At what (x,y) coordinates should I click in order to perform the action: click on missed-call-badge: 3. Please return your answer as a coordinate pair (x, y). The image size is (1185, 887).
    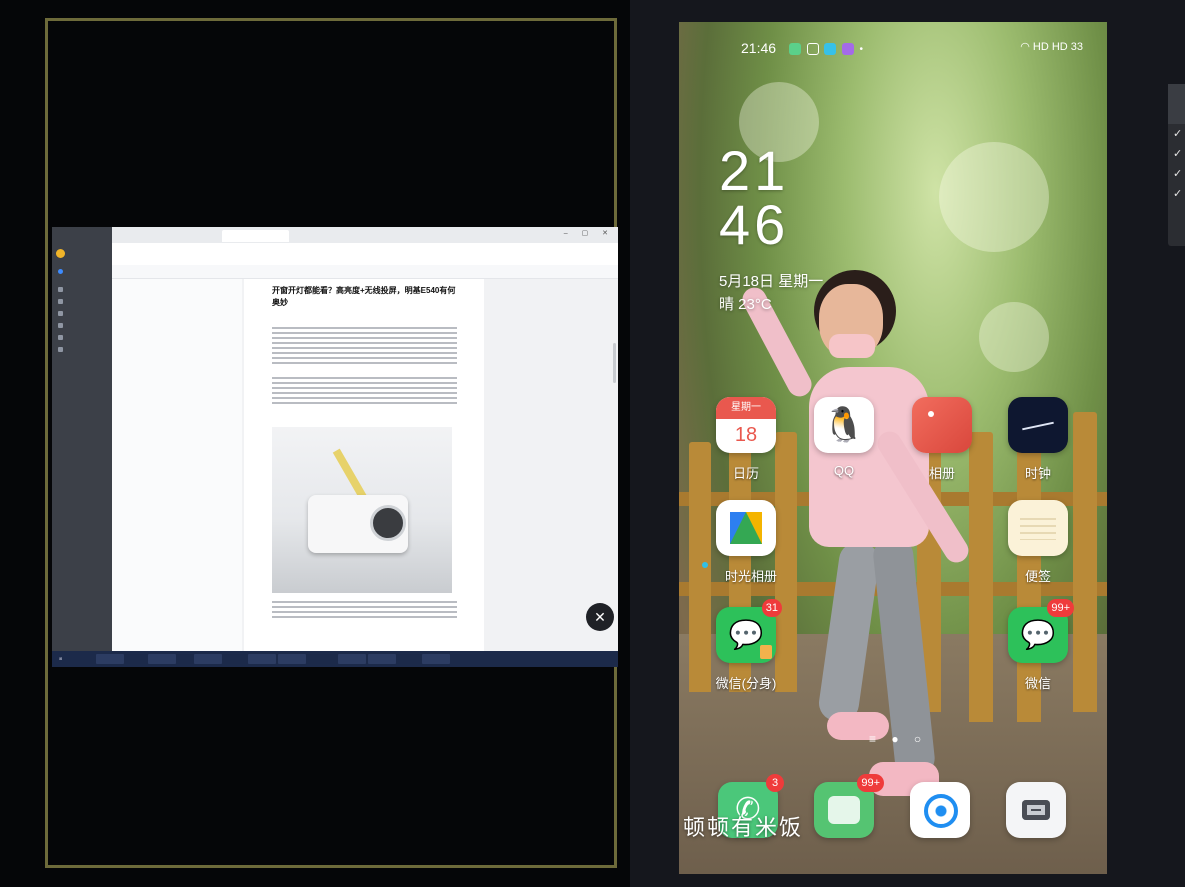
    Looking at the image, I should click on (775, 783).